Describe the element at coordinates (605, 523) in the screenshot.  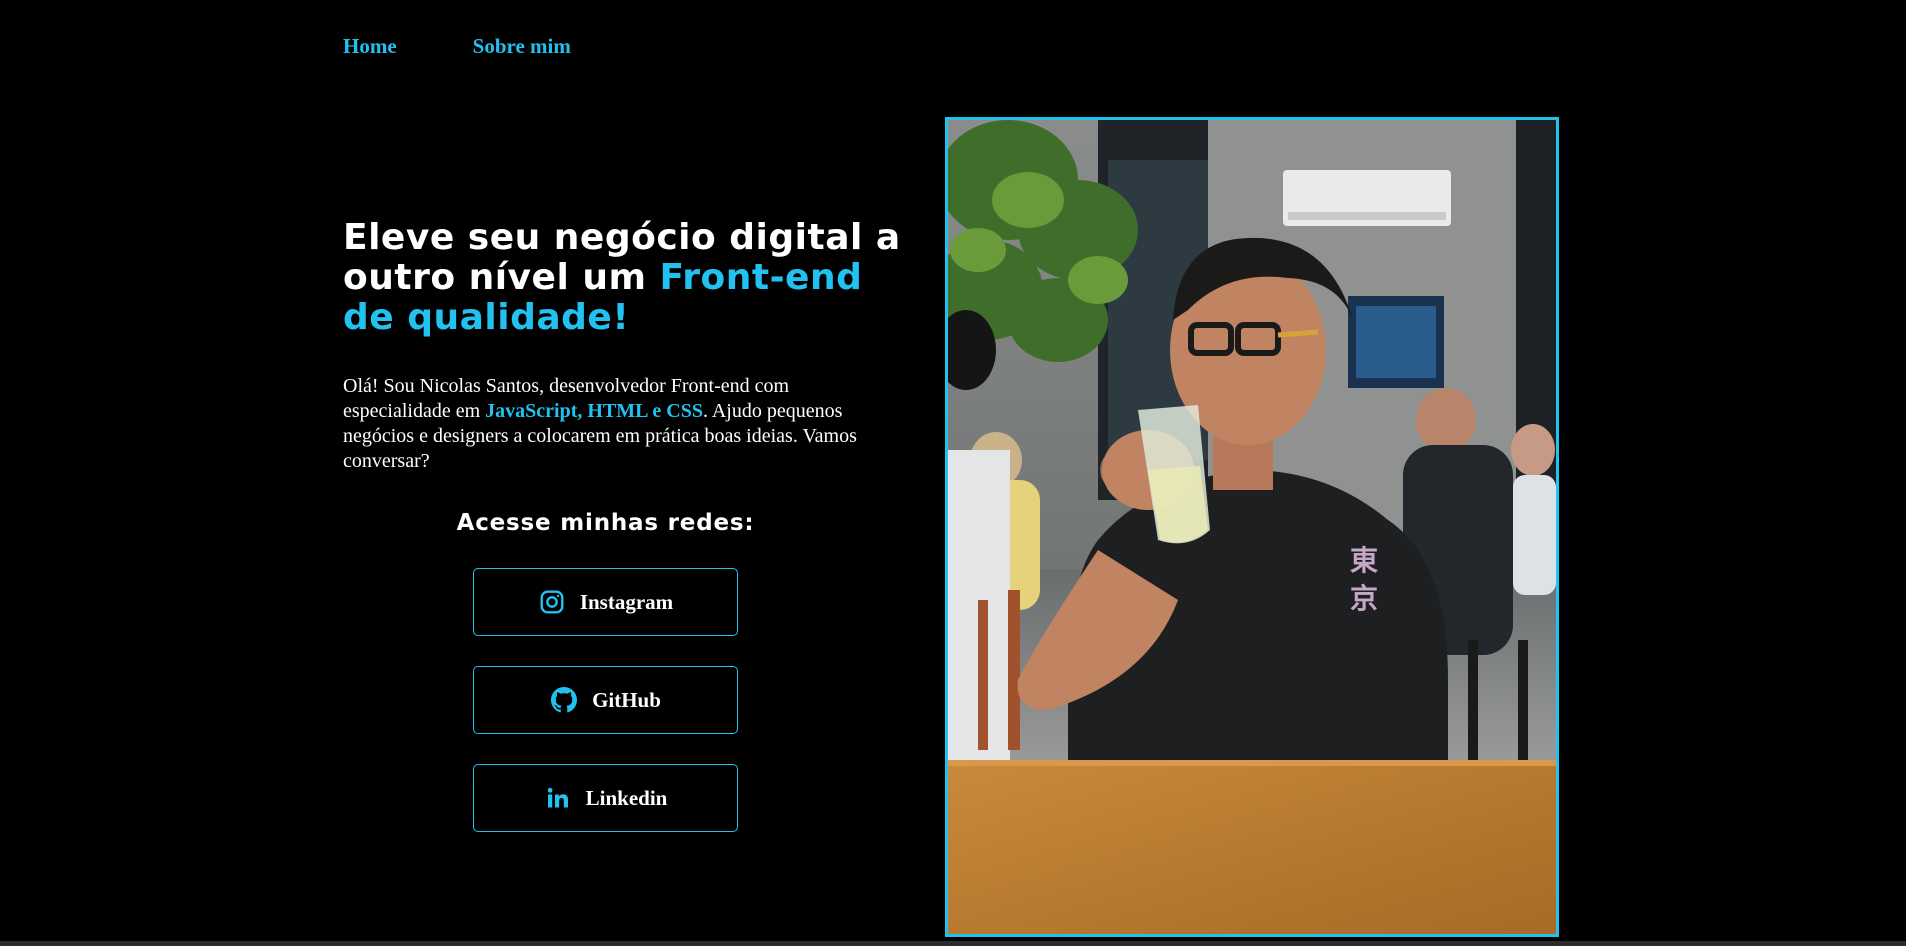
I see `networks-title: Acesse minhas redes:` at that location.